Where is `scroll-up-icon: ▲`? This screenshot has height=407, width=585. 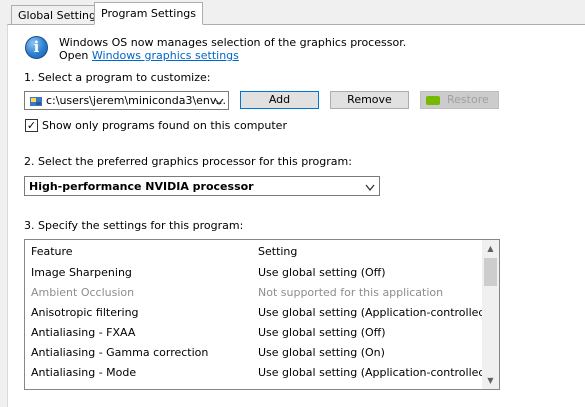
scroll-up-icon: ▲ is located at coordinates (490, 248).